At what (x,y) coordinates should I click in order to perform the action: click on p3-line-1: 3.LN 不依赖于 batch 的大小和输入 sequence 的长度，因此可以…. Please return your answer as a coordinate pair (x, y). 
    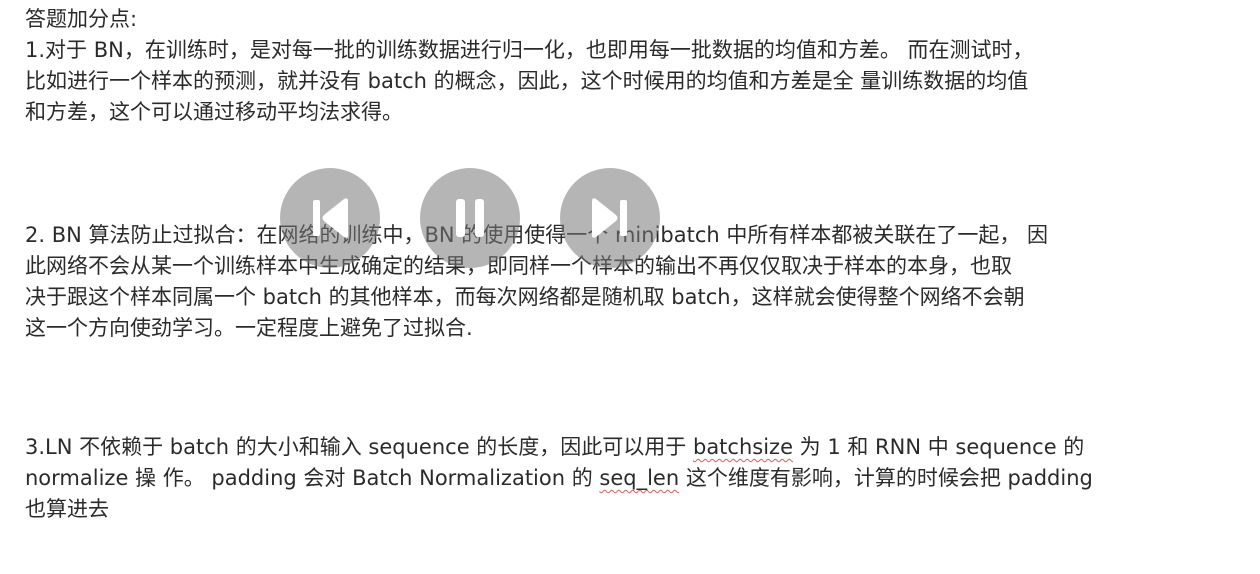
    Looking at the image, I should click on (554, 447).